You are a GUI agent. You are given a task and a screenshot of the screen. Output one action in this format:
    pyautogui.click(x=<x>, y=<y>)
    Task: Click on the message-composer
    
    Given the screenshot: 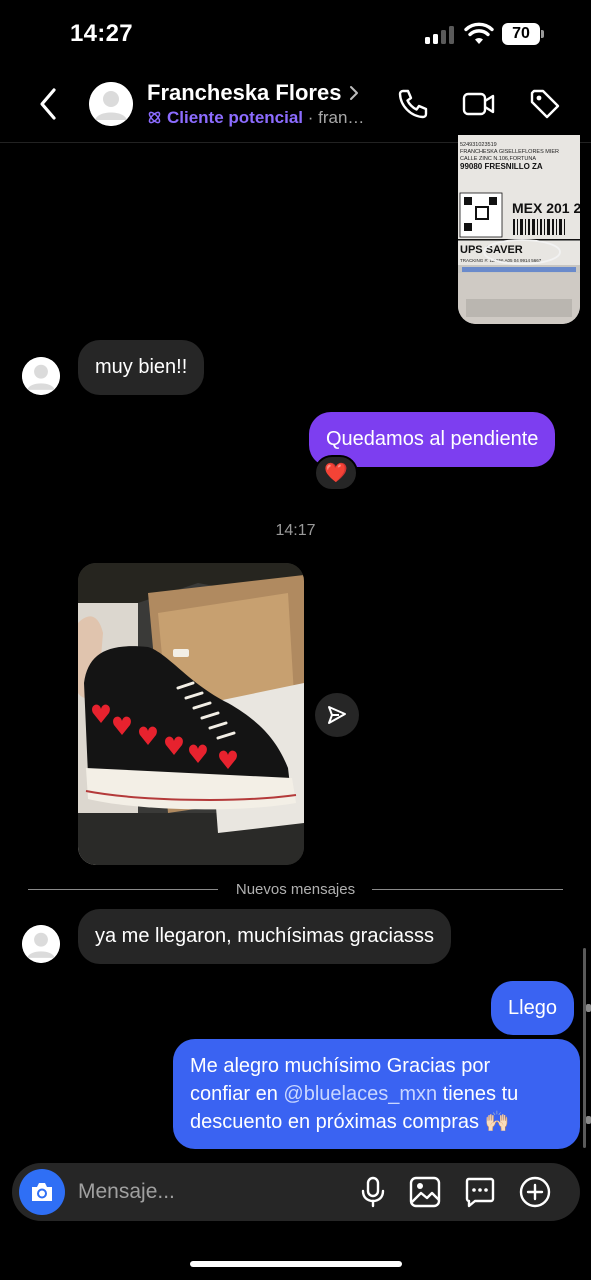 What is the action you would take?
    pyautogui.click(x=296, y=1192)
    